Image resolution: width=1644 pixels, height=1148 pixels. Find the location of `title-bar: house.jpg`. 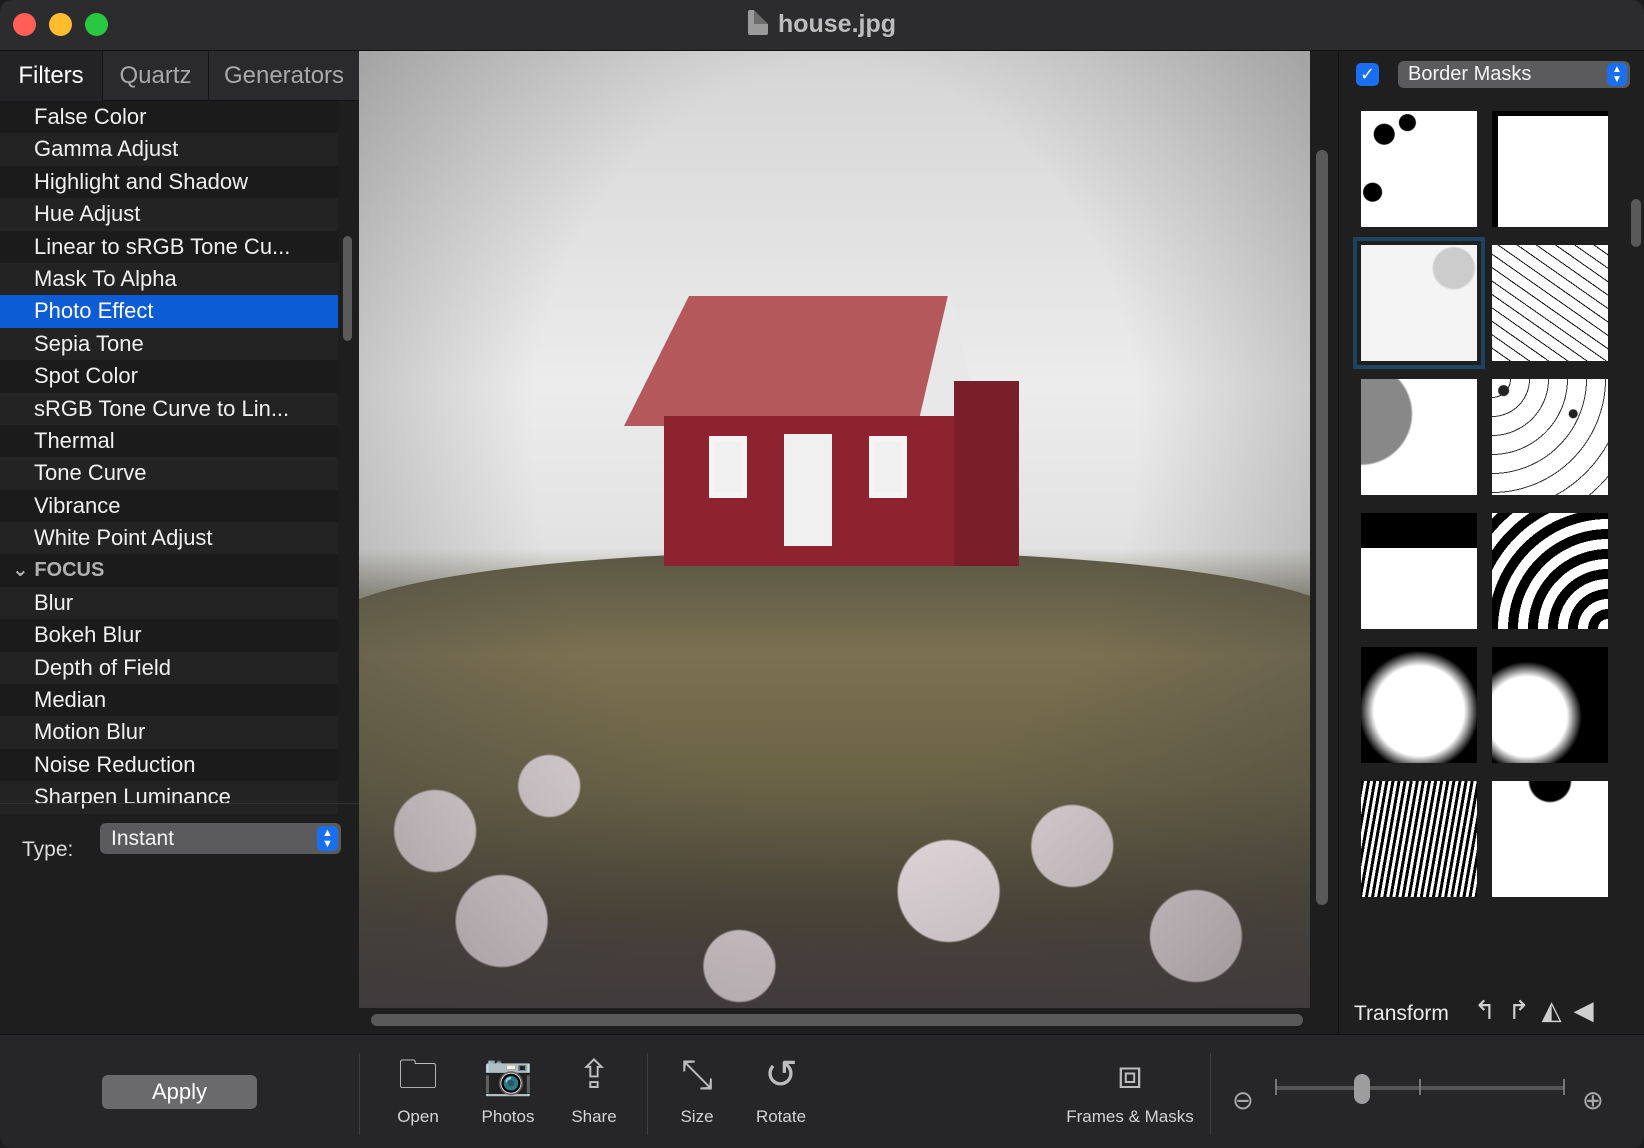

title-bar: house.jpg is located at coordinates (822, 25).